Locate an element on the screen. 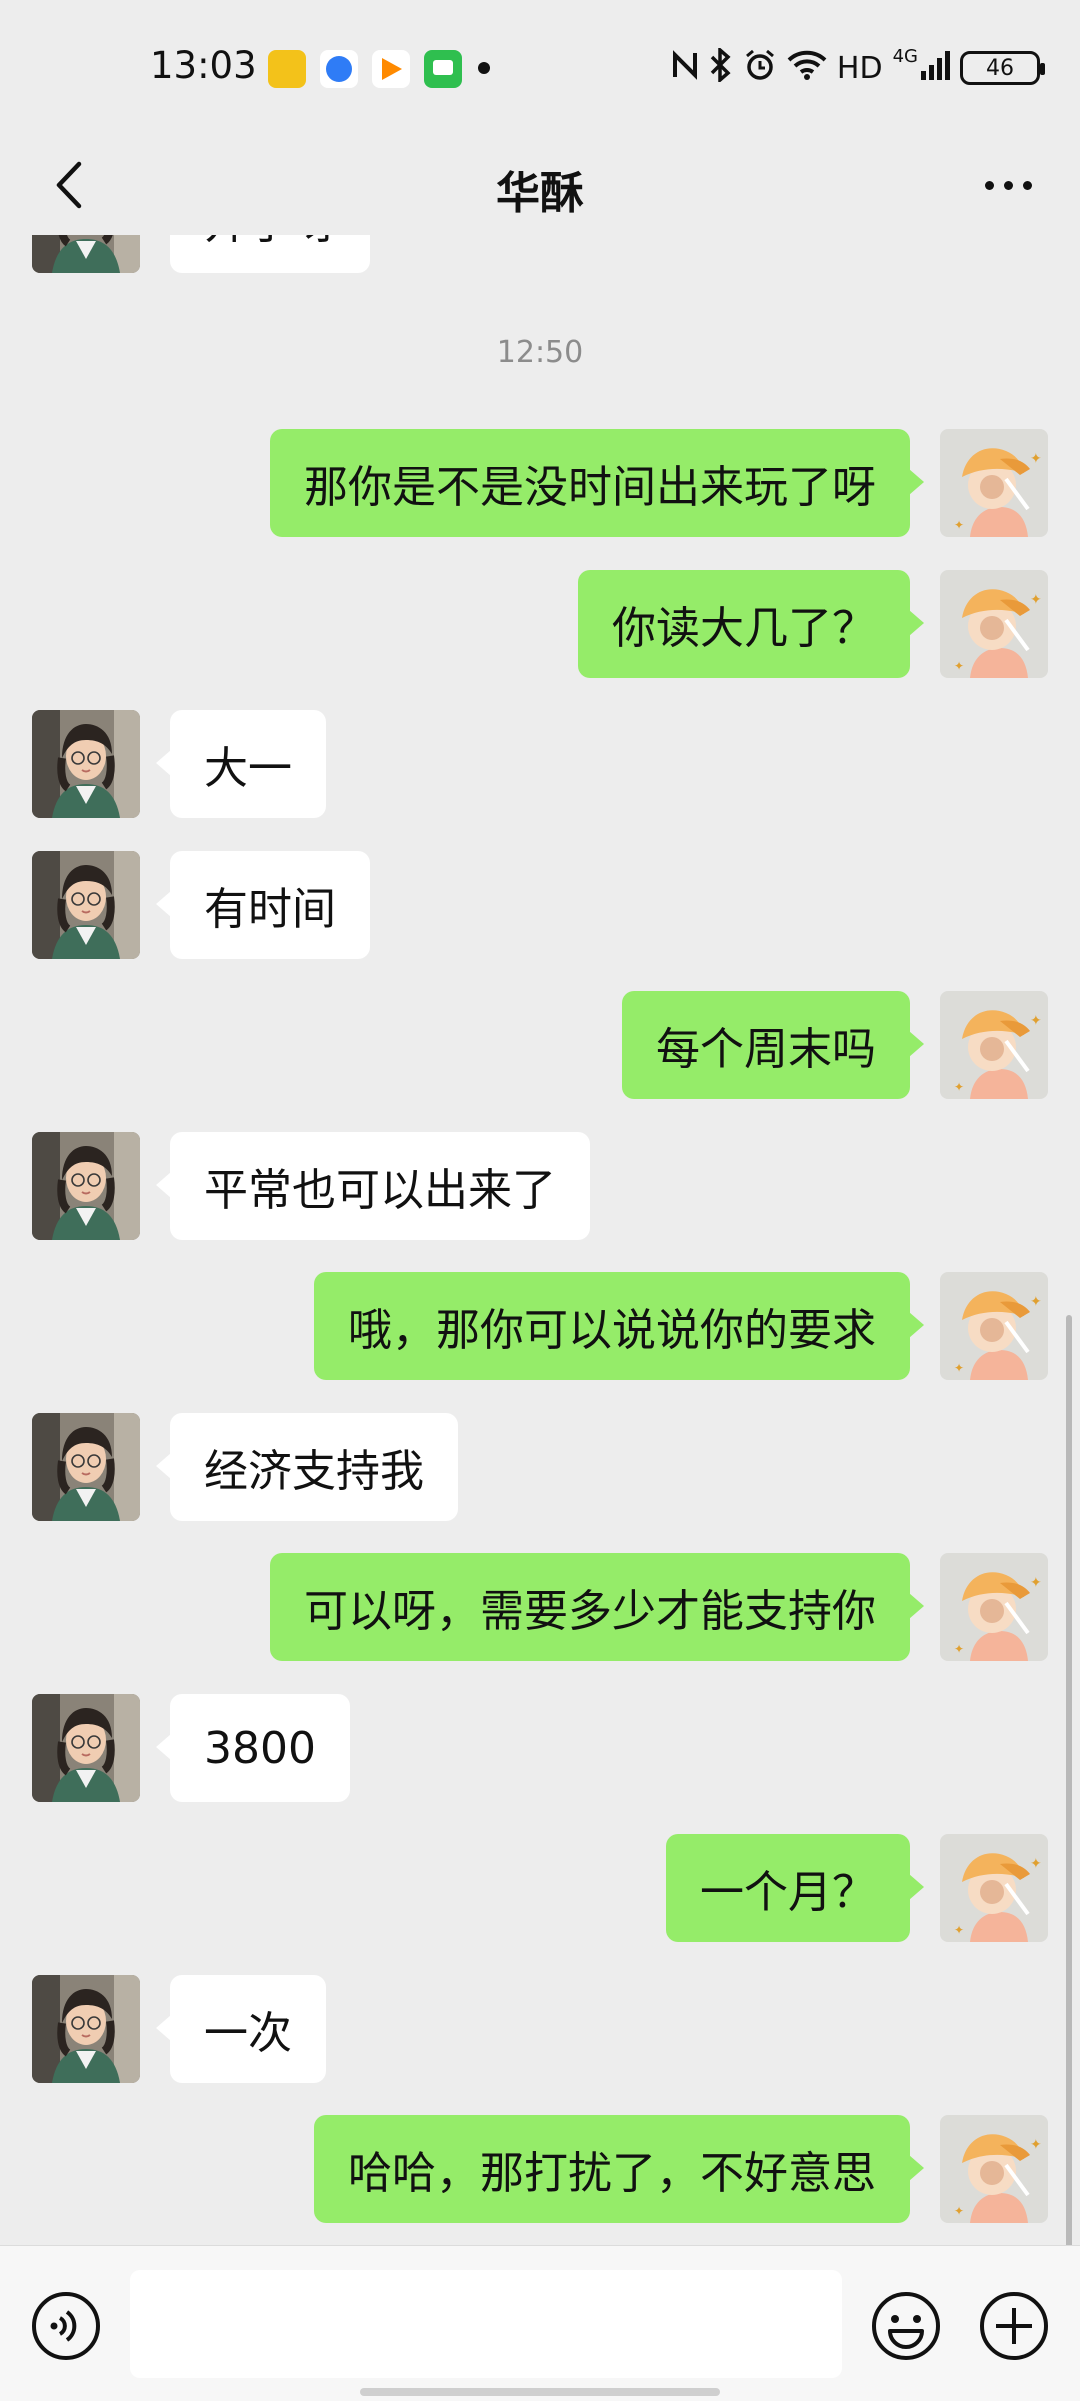  plus-icon is located at coordinates (1014, 2326).